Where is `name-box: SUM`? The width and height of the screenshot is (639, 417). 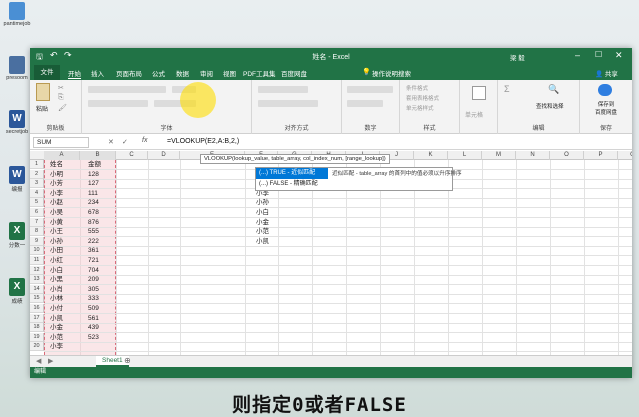
name-box: SUM is located at coordinates (61, 142).